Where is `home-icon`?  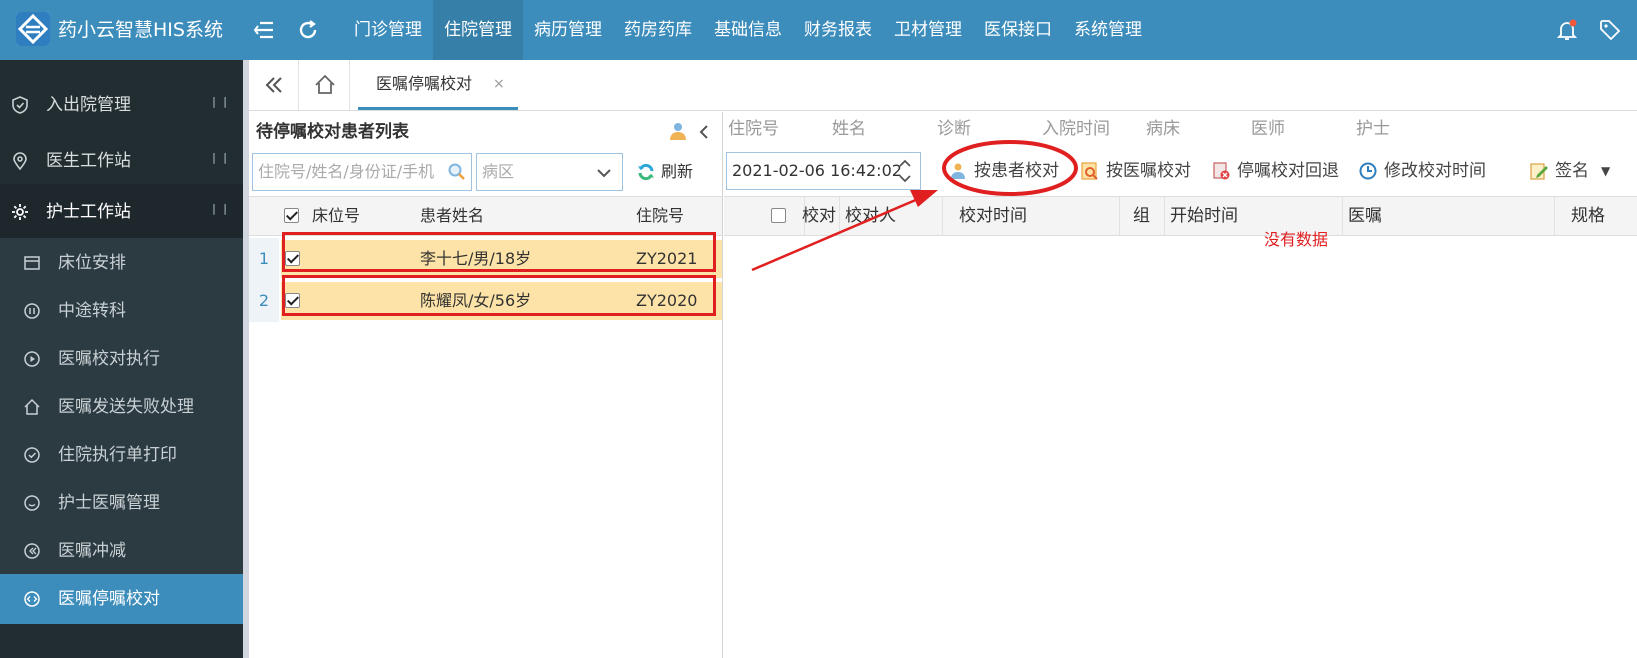 home-icon is located at coordinates (32, 407).